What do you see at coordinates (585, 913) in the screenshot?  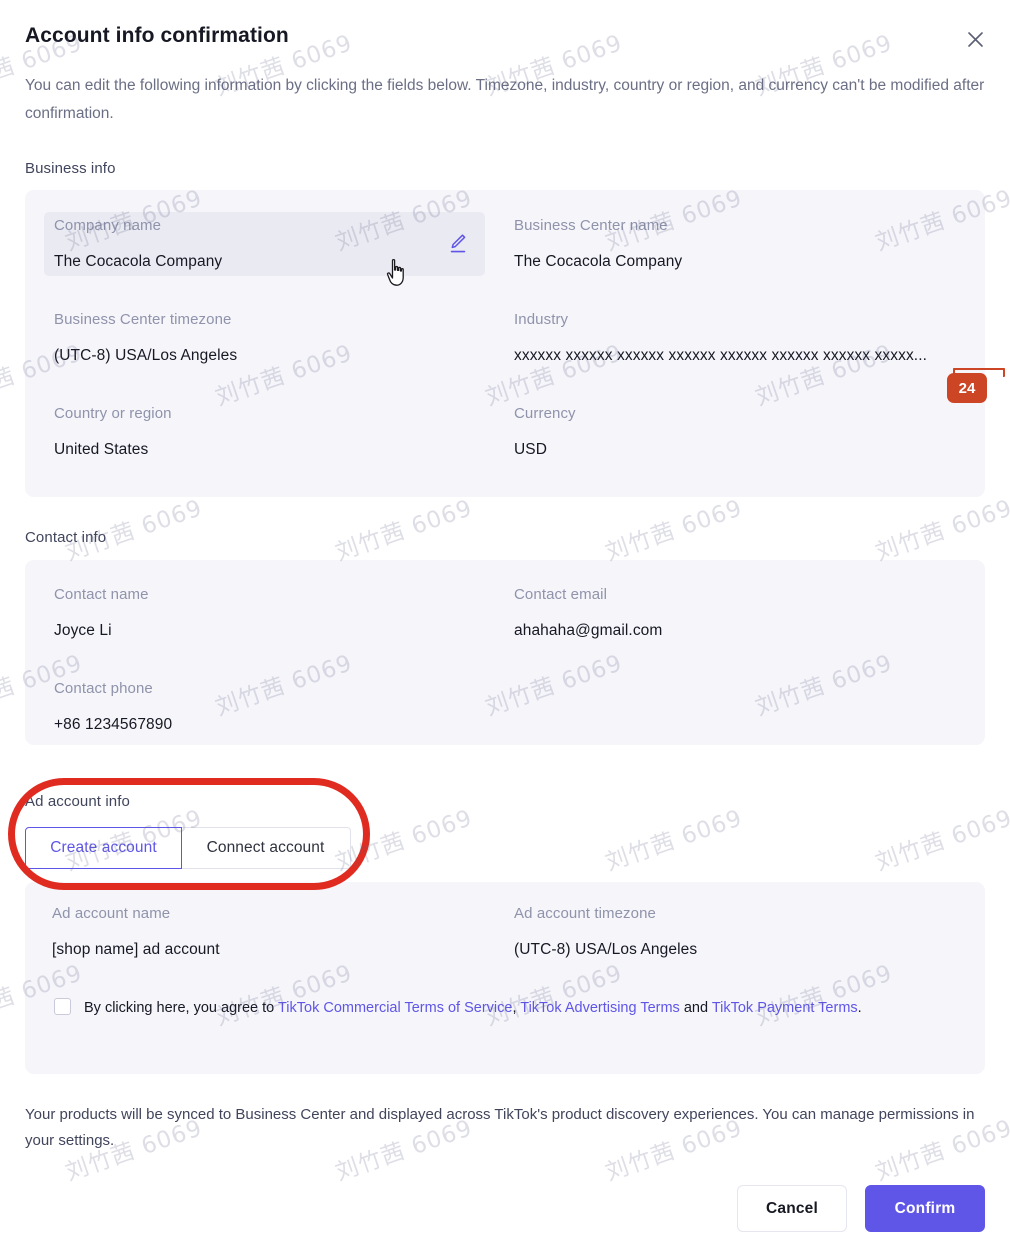 I see `field-label: Ad account timezone` at bounding box center [585, 913].